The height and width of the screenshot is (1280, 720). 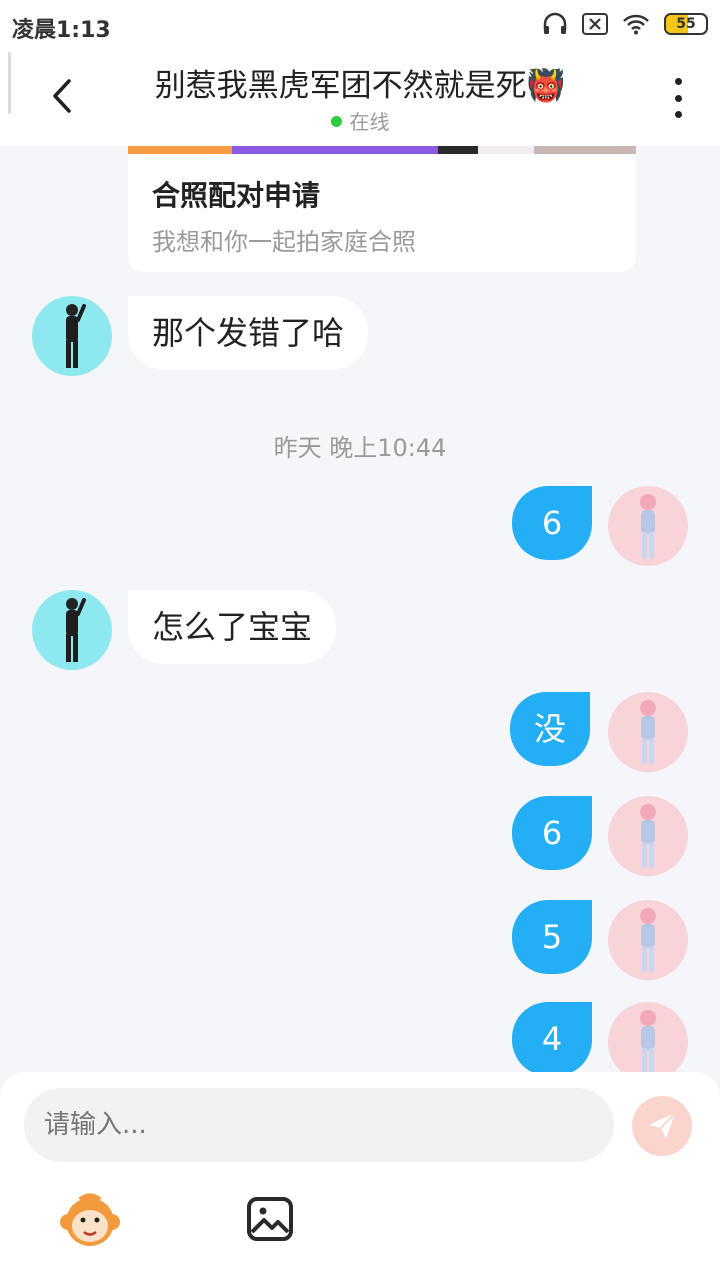 I want to click on battery-icon: 55, so click(x=686, y=24).